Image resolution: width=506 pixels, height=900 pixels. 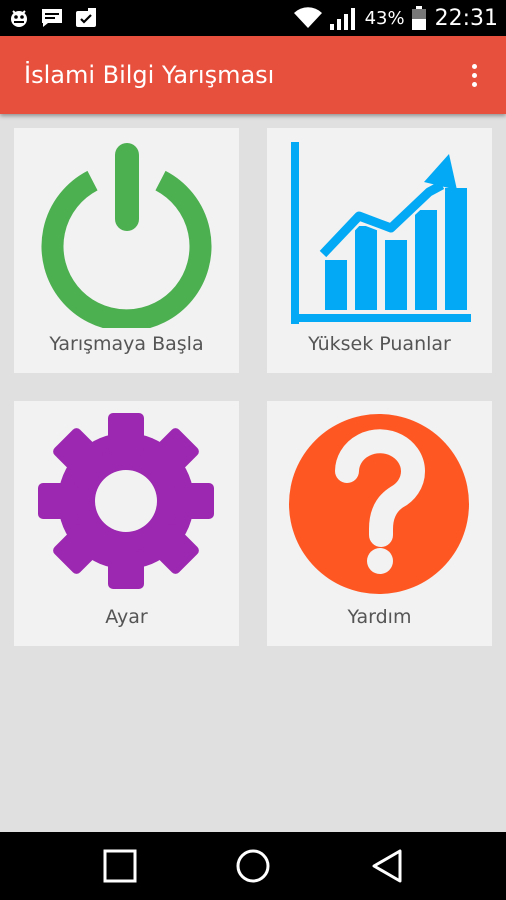 I want to click on signal-icon, so click(x=344, y=18).